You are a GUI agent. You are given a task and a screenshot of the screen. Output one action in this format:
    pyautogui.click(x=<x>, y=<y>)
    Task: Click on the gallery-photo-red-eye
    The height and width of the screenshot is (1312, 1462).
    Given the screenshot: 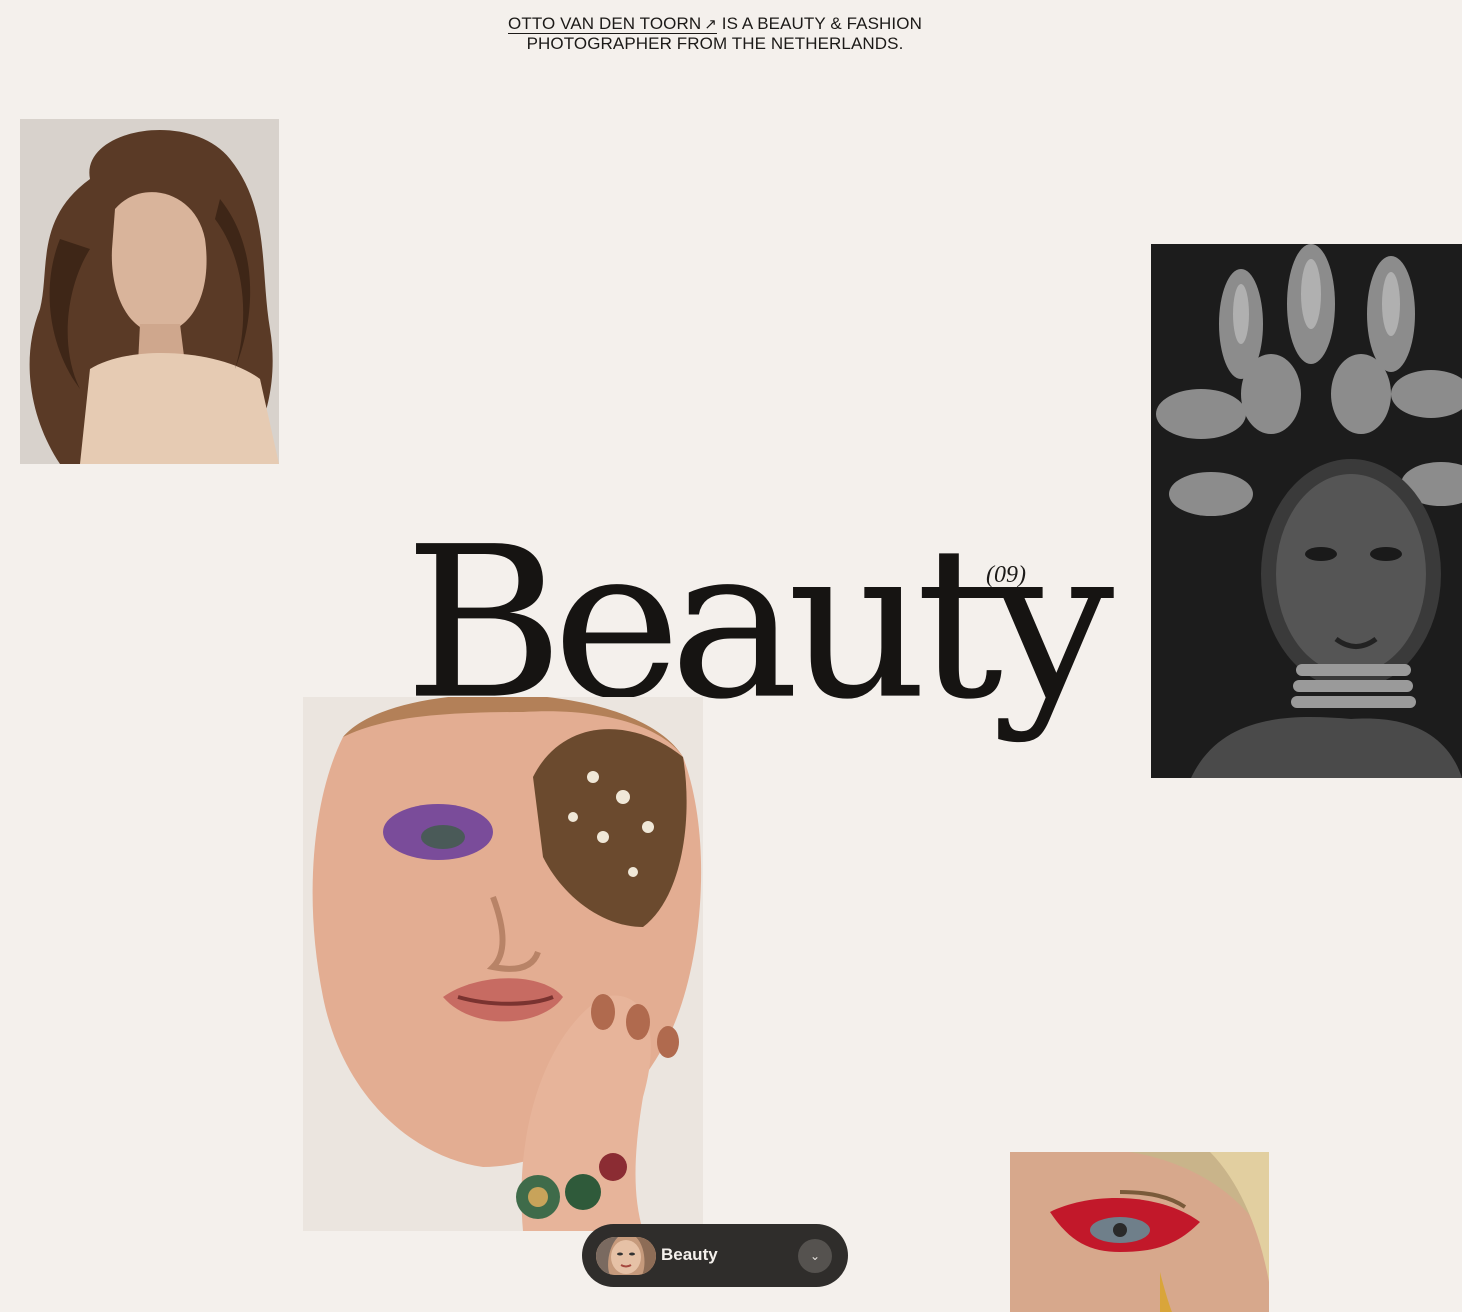 What is the action you would take?
    pyautogui.click(x=1139, y=1232)
    